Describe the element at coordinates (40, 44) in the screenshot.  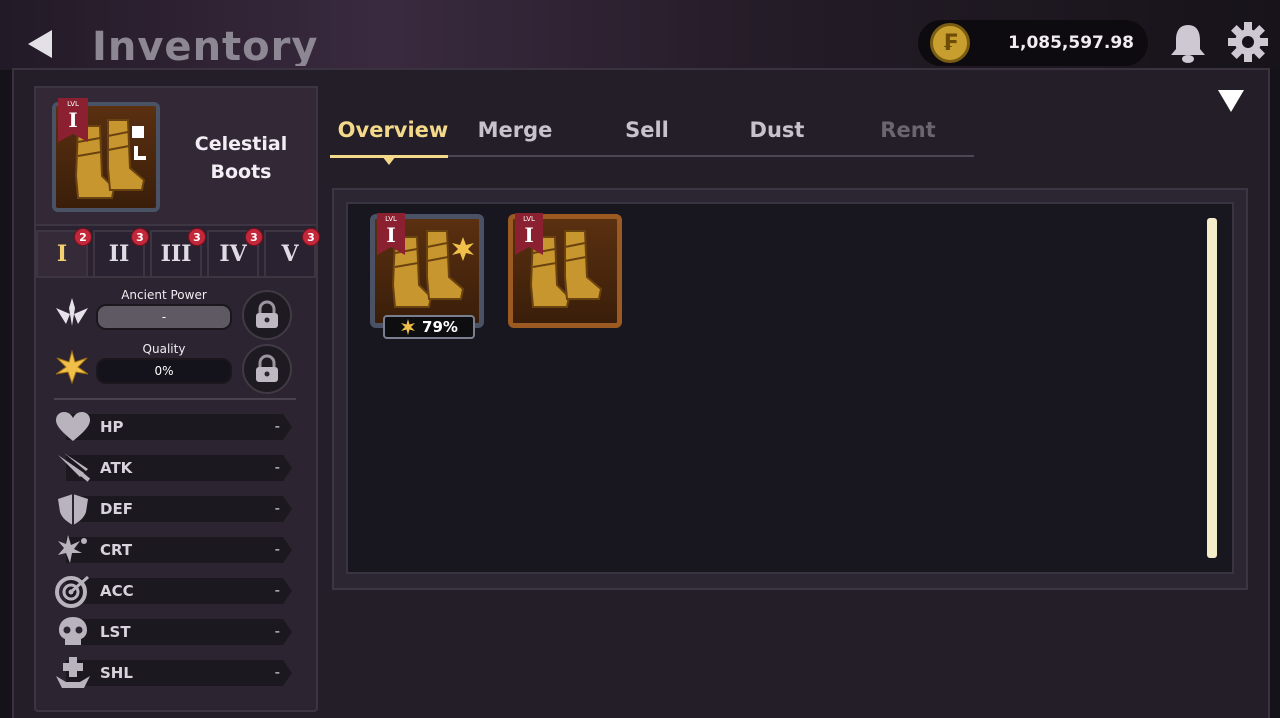
I see `back-arrow-icon` at that location.